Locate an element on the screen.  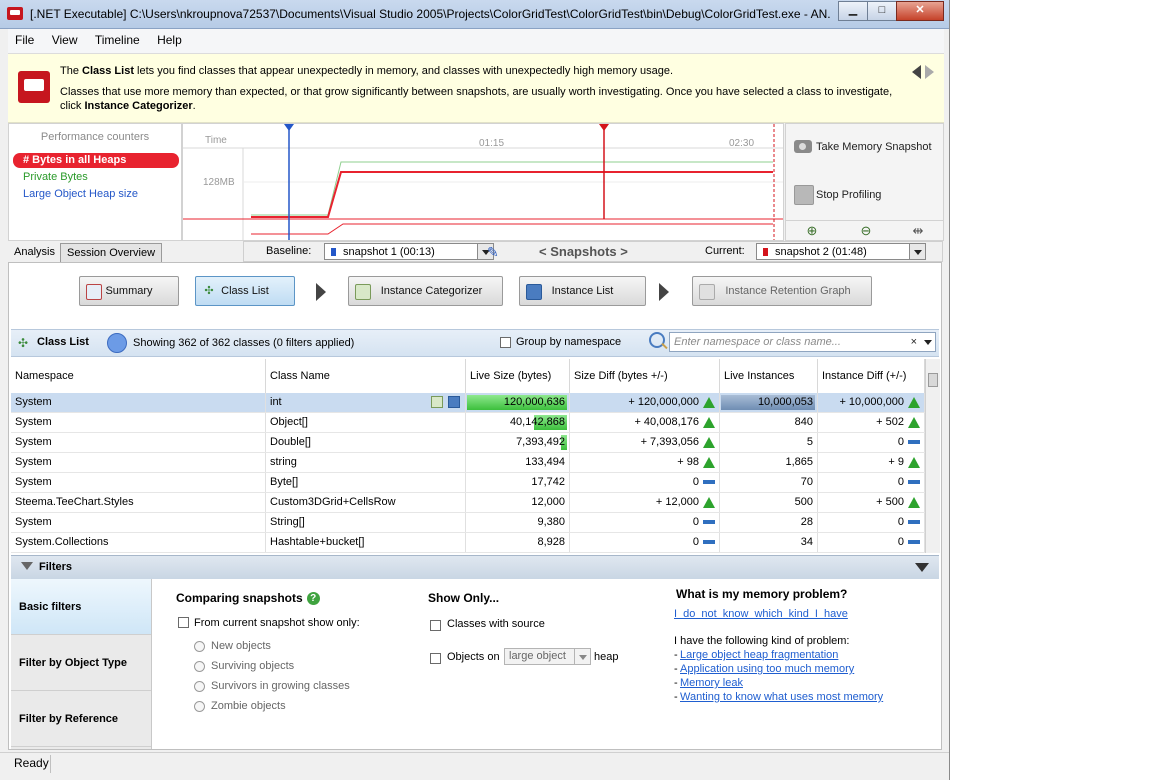
counter-private-bytes: Private Bytes is located at coordinates (96, 177).